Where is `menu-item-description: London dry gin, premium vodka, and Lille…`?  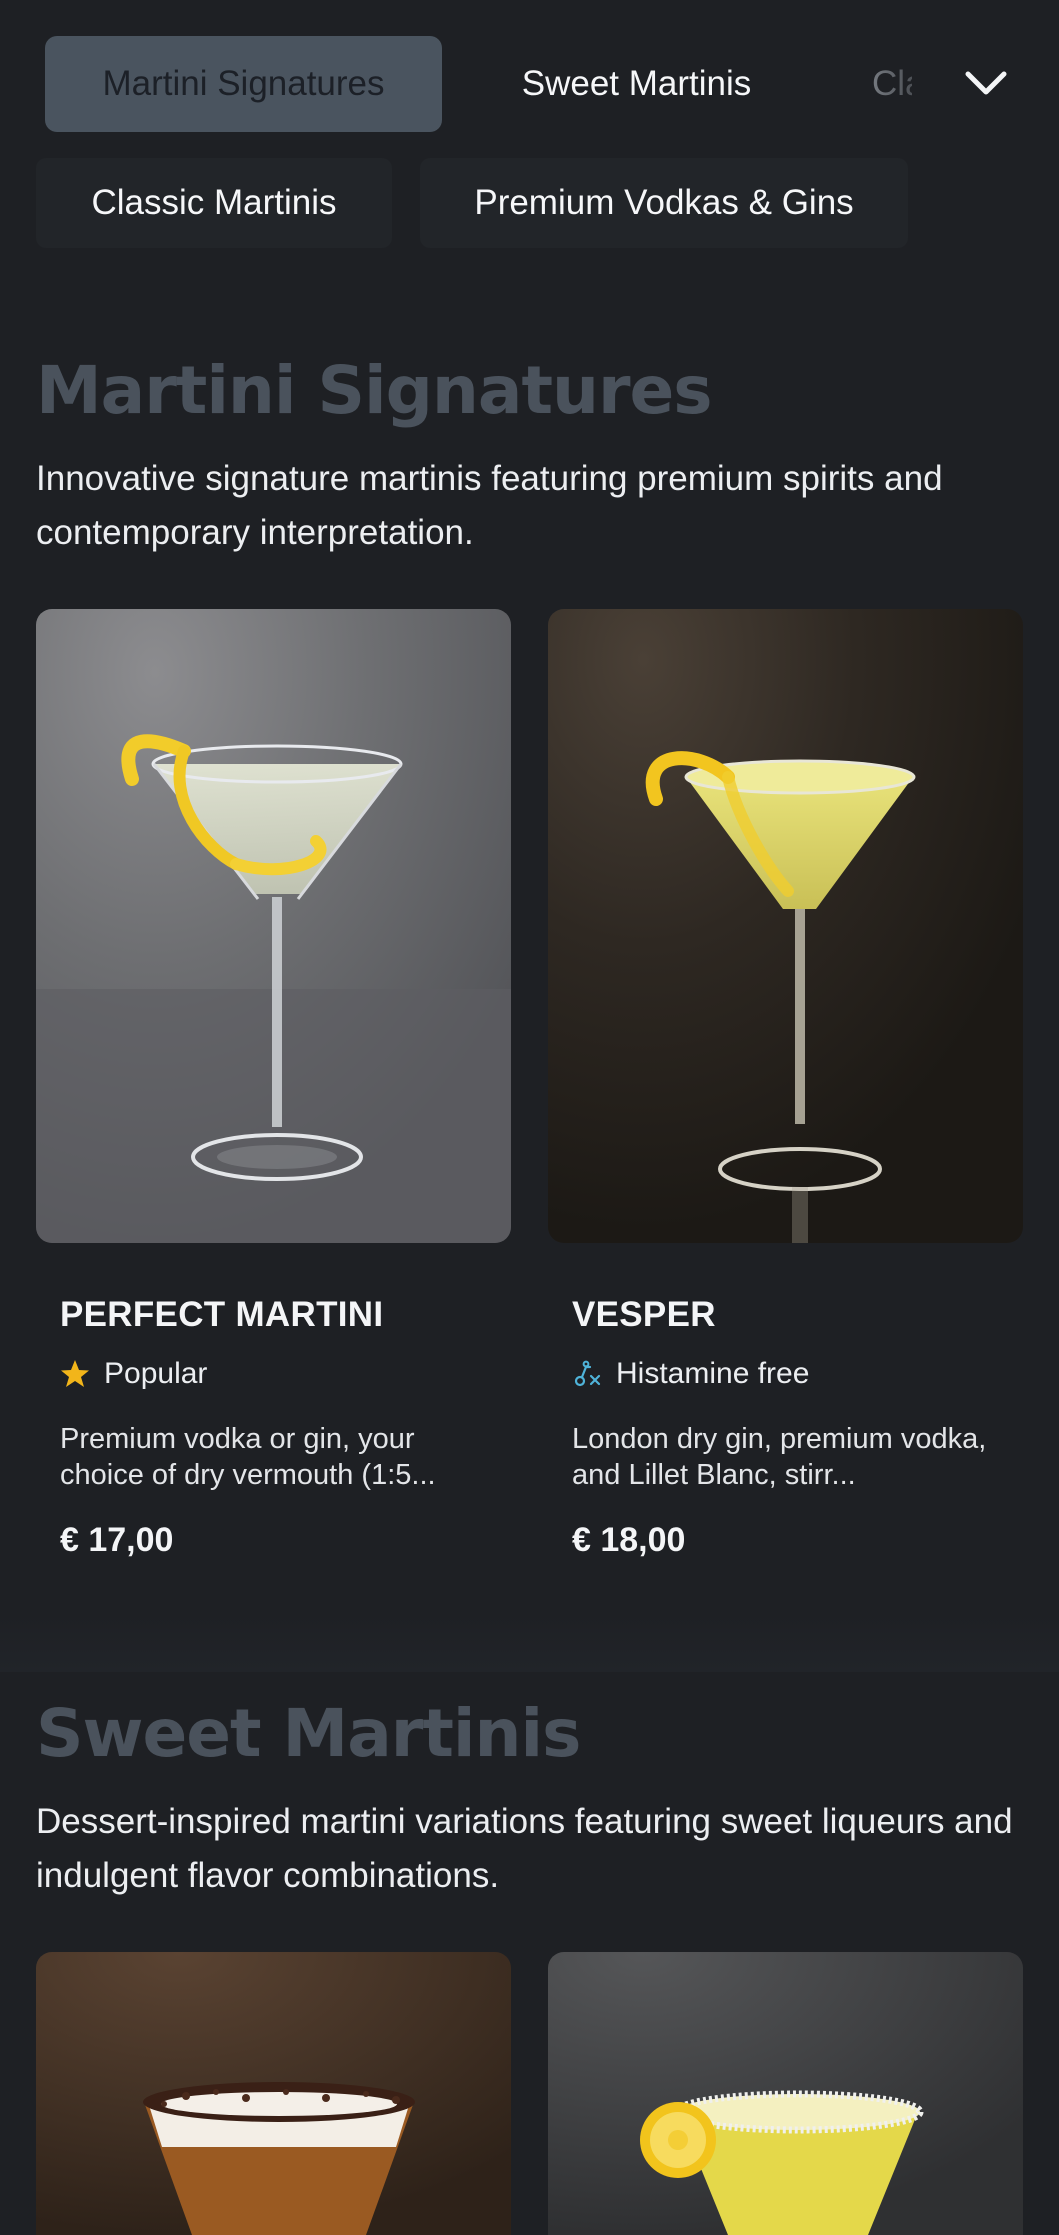
menu-item-description: London dry gin, premium vodka, and Lille… is located at coordinates (779, 1457).